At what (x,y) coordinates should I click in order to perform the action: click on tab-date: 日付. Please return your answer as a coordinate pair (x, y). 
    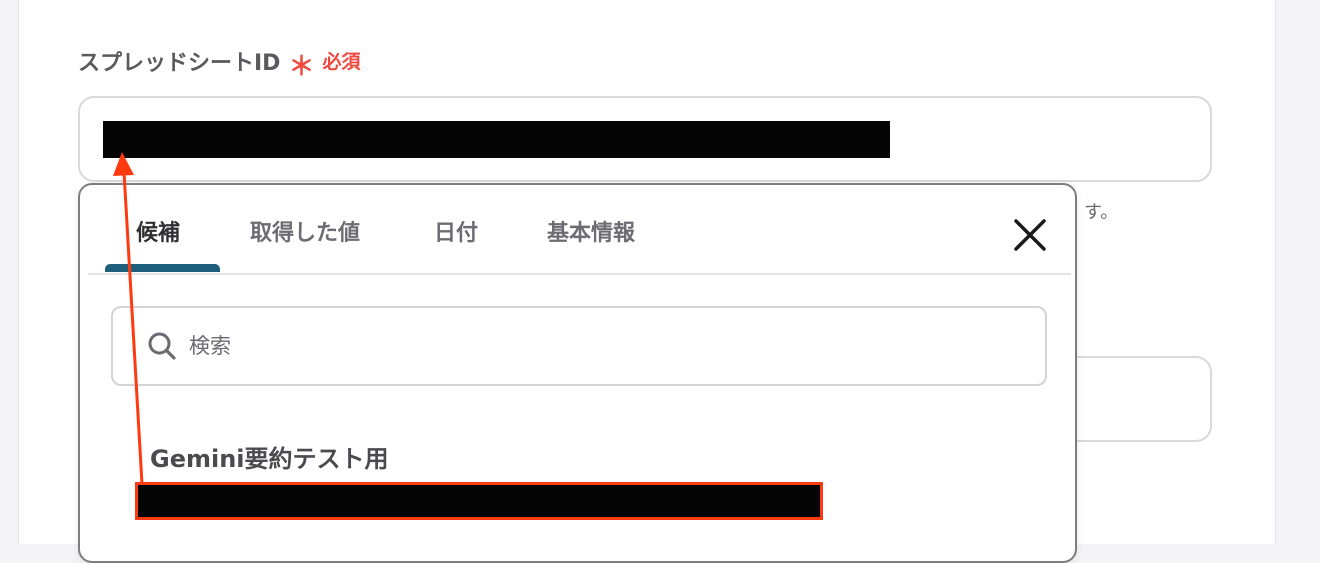
    Looking at the image, I should click on (456, 231).